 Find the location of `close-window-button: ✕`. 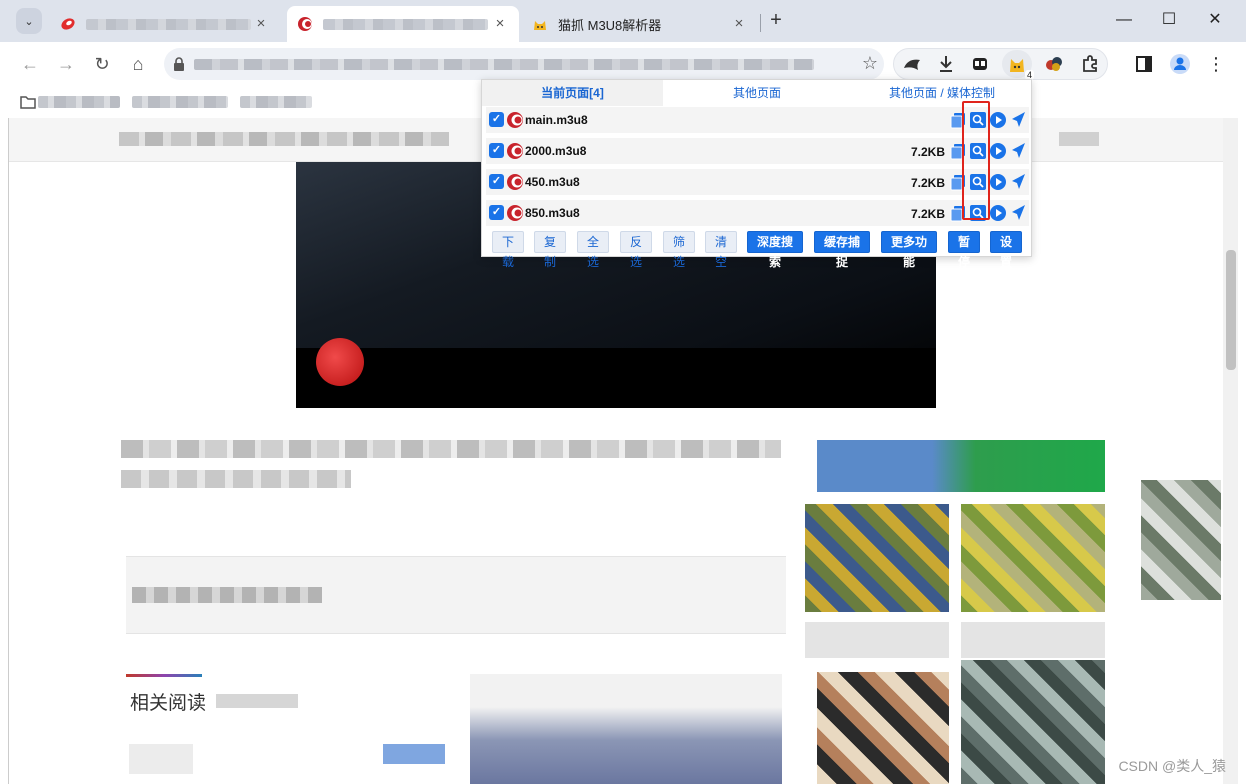

close-window-button: ✕ is located at coordinates (1215, 20).